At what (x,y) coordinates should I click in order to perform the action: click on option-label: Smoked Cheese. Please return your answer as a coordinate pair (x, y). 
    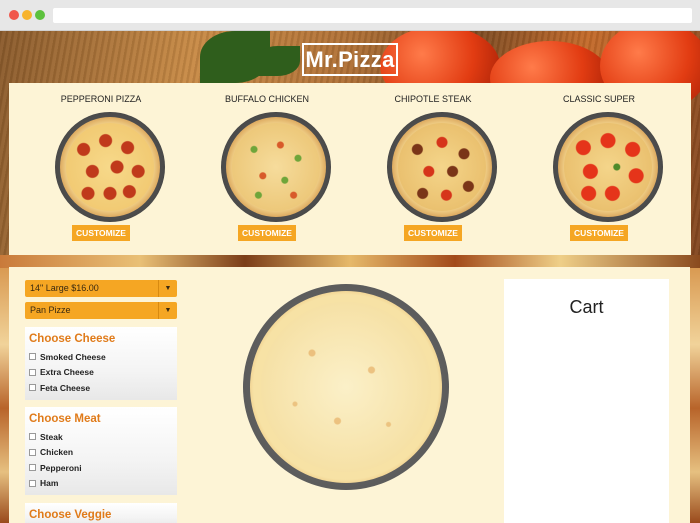
    Looking at the image, I should click on (73, 356).